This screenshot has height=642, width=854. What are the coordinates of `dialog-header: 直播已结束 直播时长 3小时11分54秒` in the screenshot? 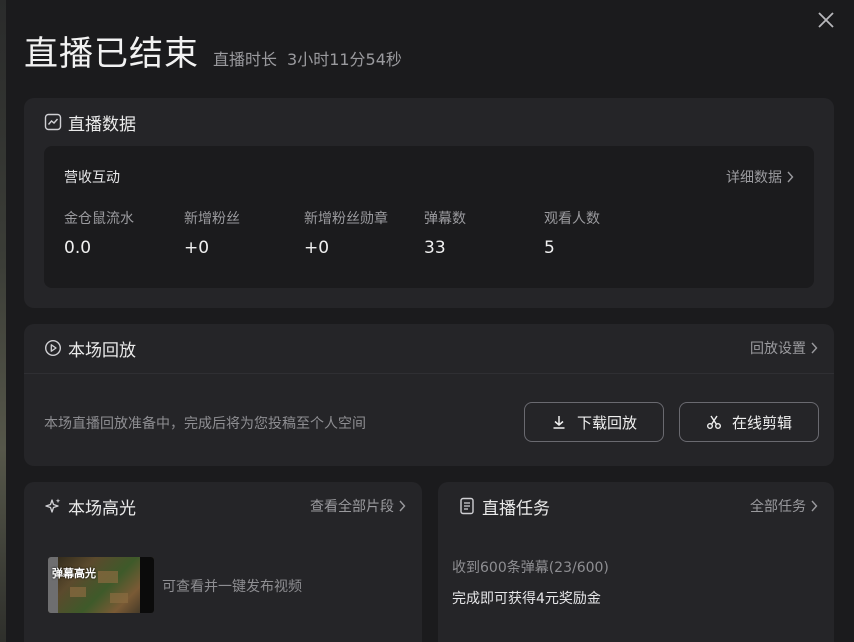 It's located at (213, 50).